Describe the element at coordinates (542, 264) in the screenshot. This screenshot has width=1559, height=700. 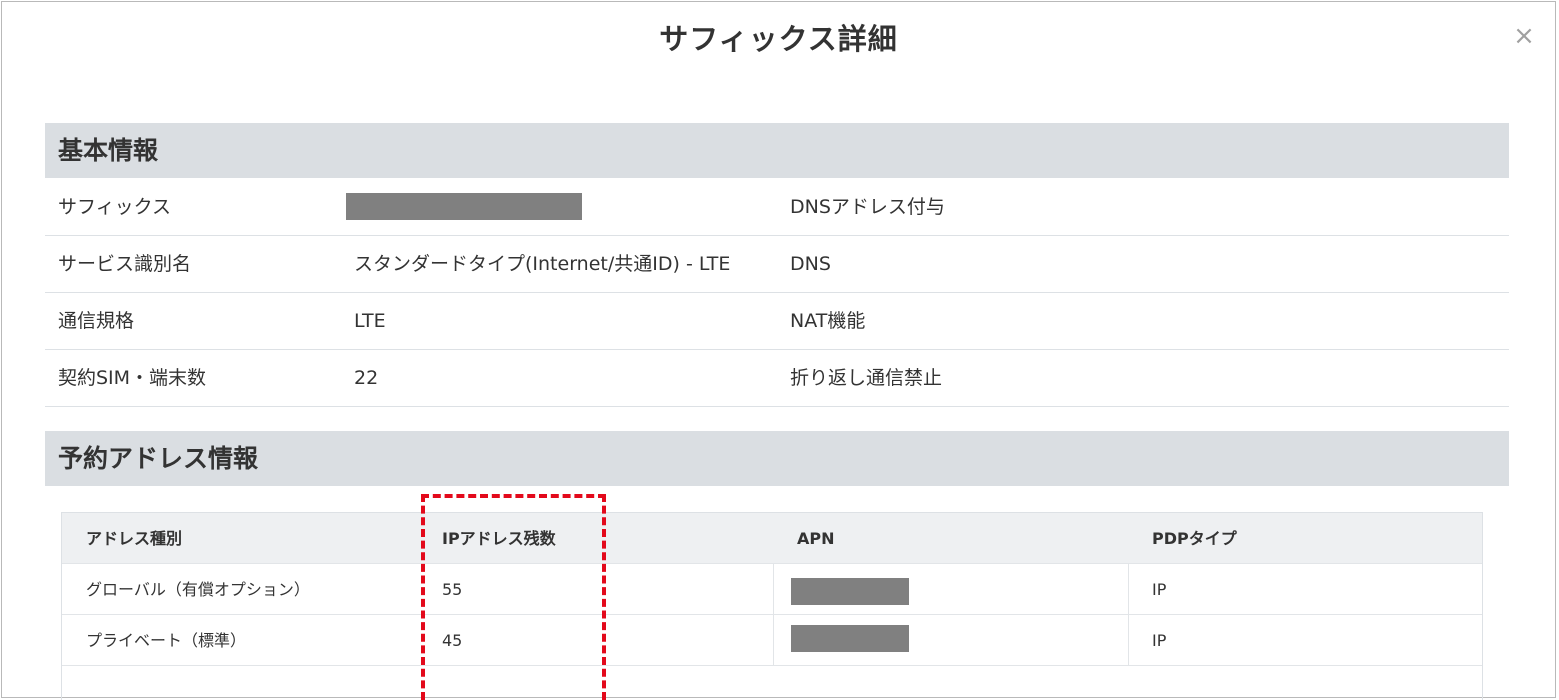
I see `info-value: スタンダードタイプ(Internet/共通ID) - LTE` at that location.